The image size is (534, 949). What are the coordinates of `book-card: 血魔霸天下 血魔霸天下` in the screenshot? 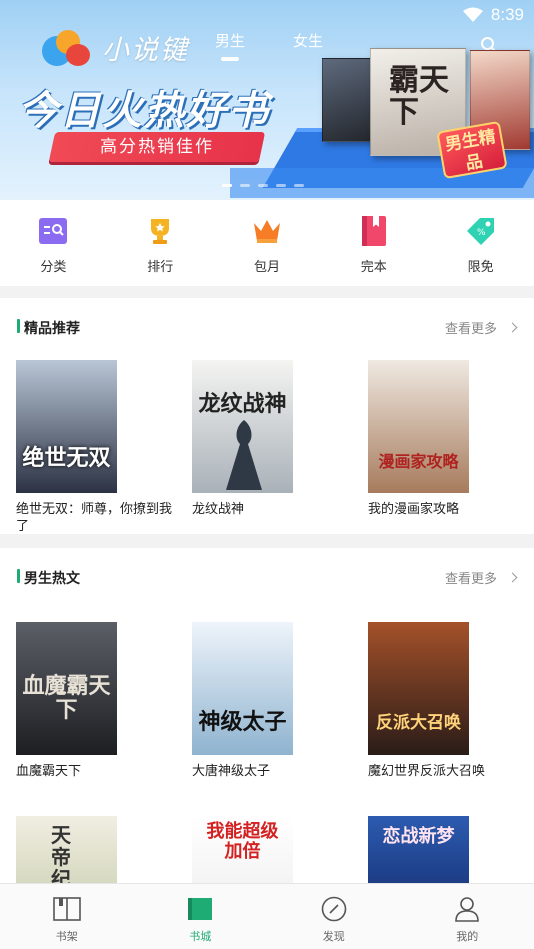 It's located at (96, 701).